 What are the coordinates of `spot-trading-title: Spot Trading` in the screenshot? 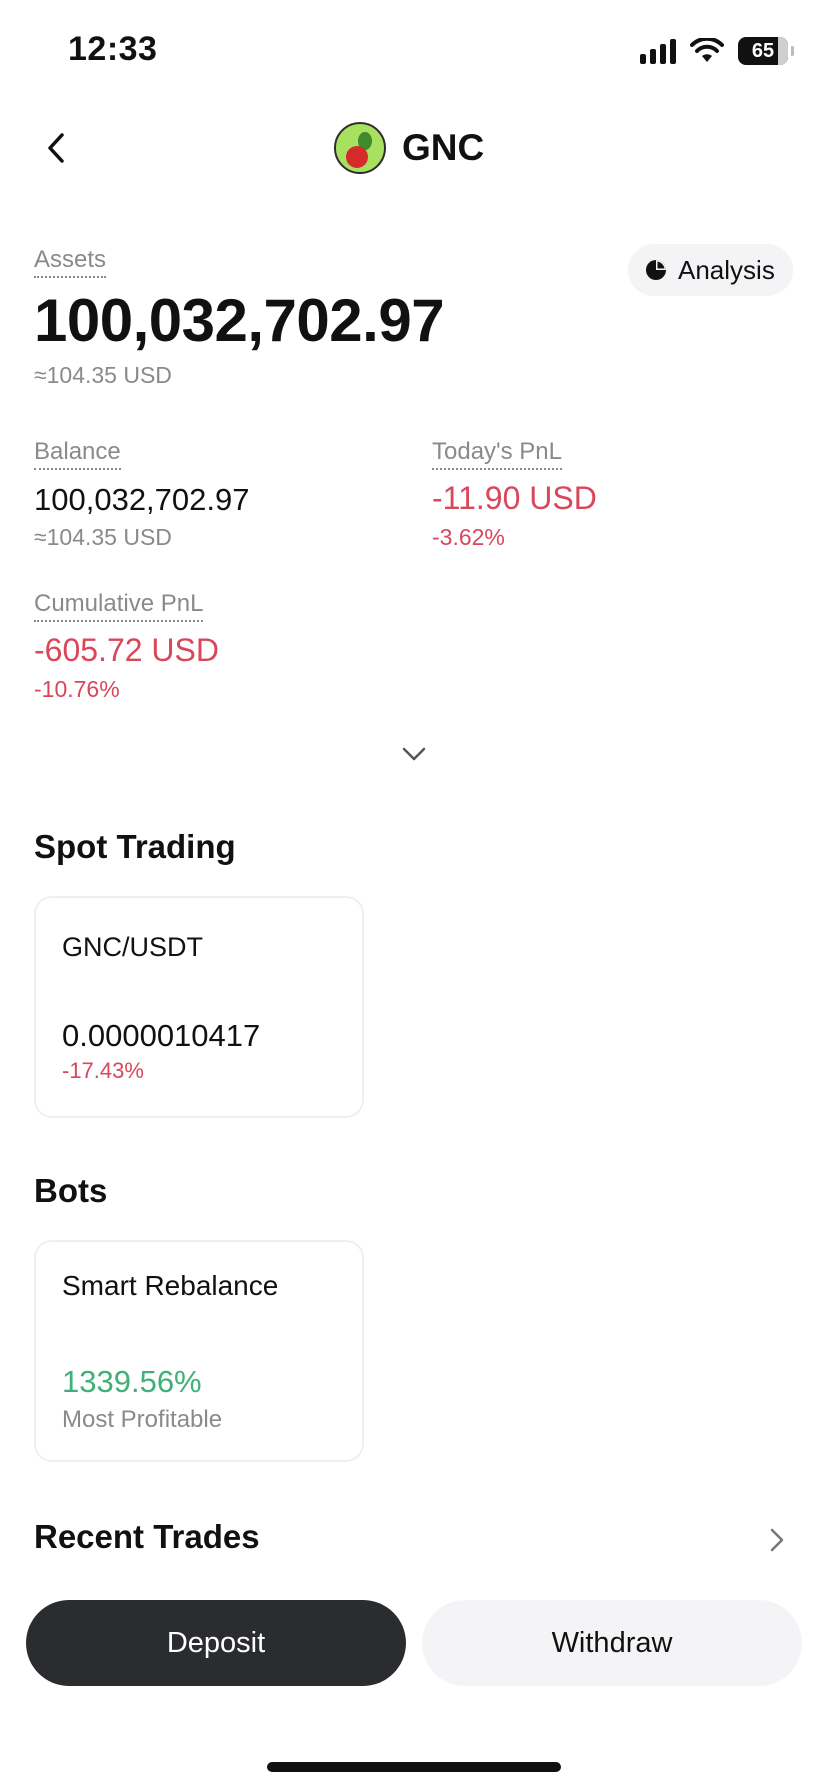 It's located at (135, 846).